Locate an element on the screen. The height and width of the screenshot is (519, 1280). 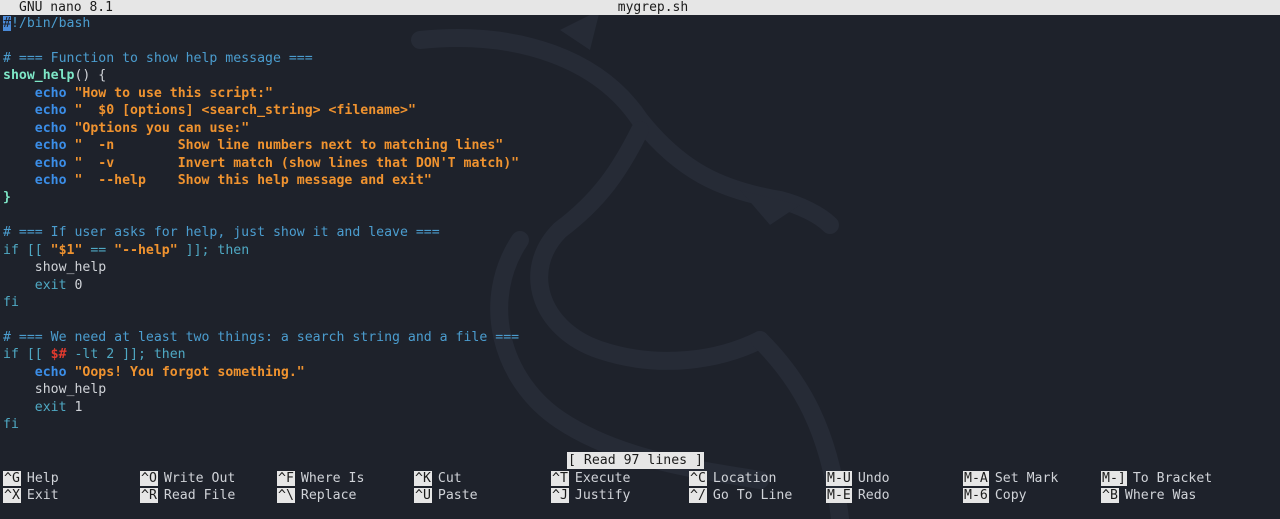
code-token: () { is located at coordinates (90, 76).